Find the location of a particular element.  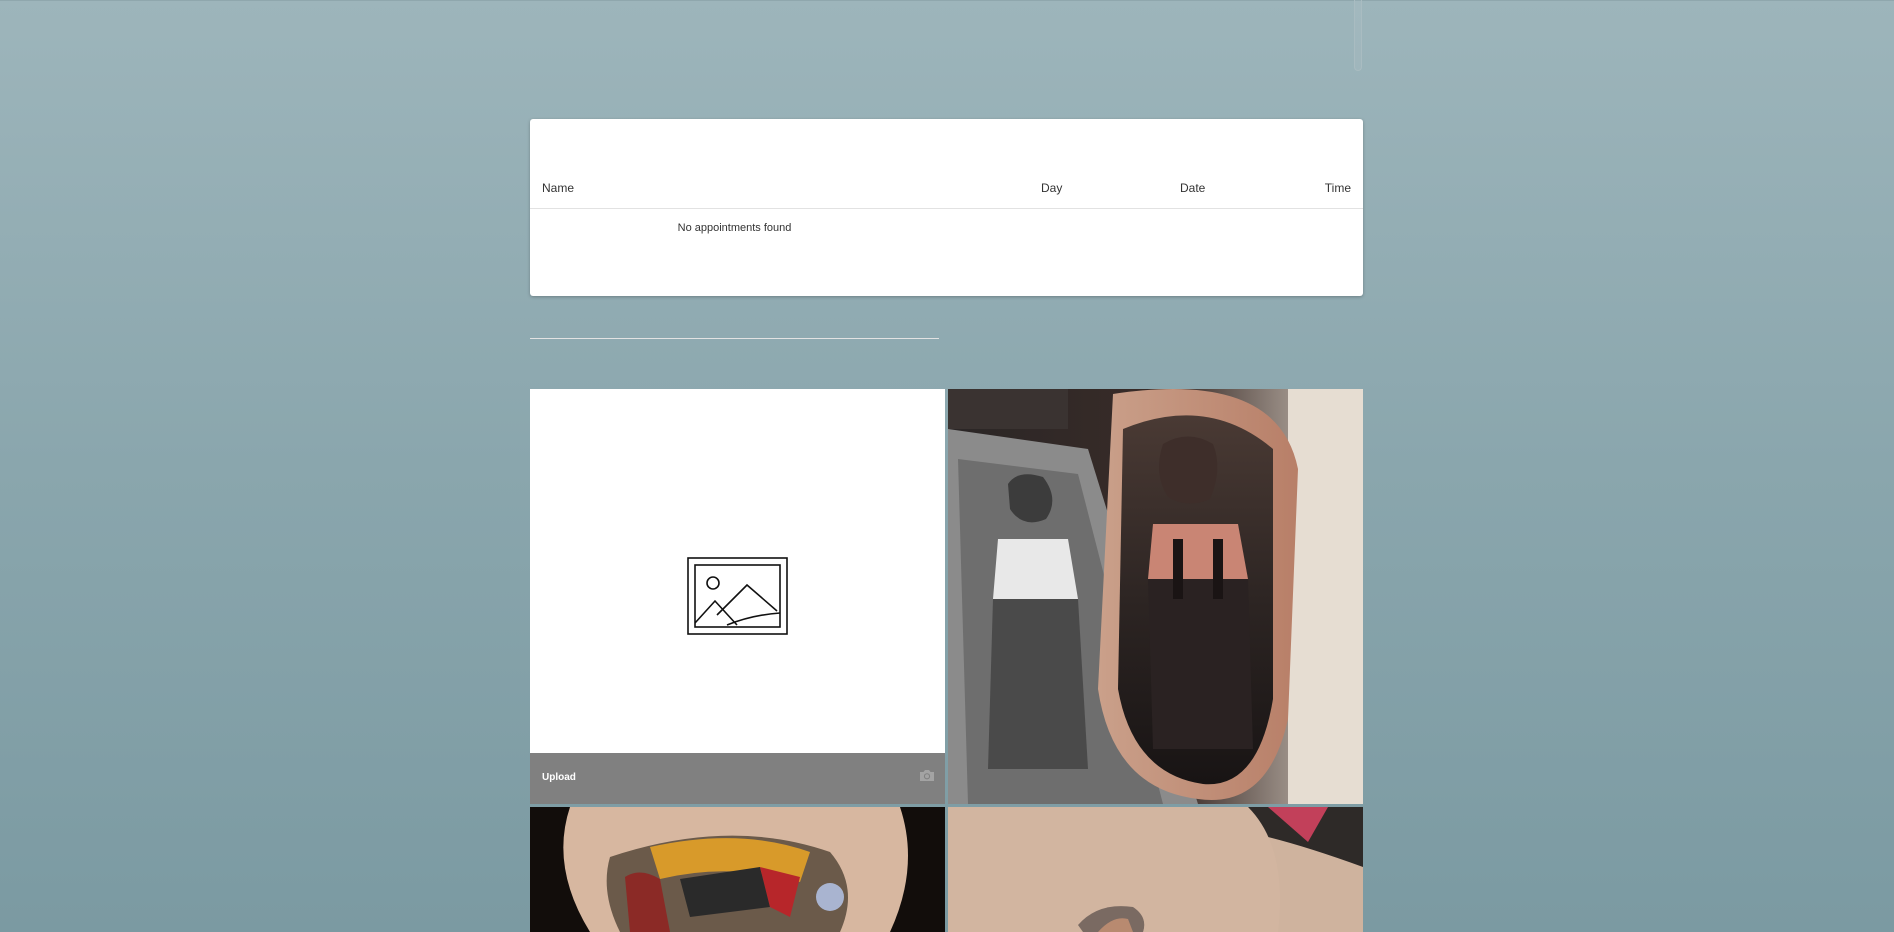

row-divider is located at coordinates (734, 338).